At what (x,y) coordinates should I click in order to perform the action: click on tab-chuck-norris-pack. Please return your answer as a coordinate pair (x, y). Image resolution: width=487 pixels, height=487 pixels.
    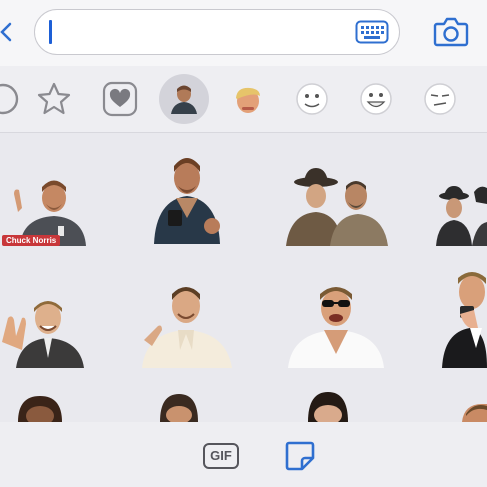
    Looking at the image, I should click on (184, 99).